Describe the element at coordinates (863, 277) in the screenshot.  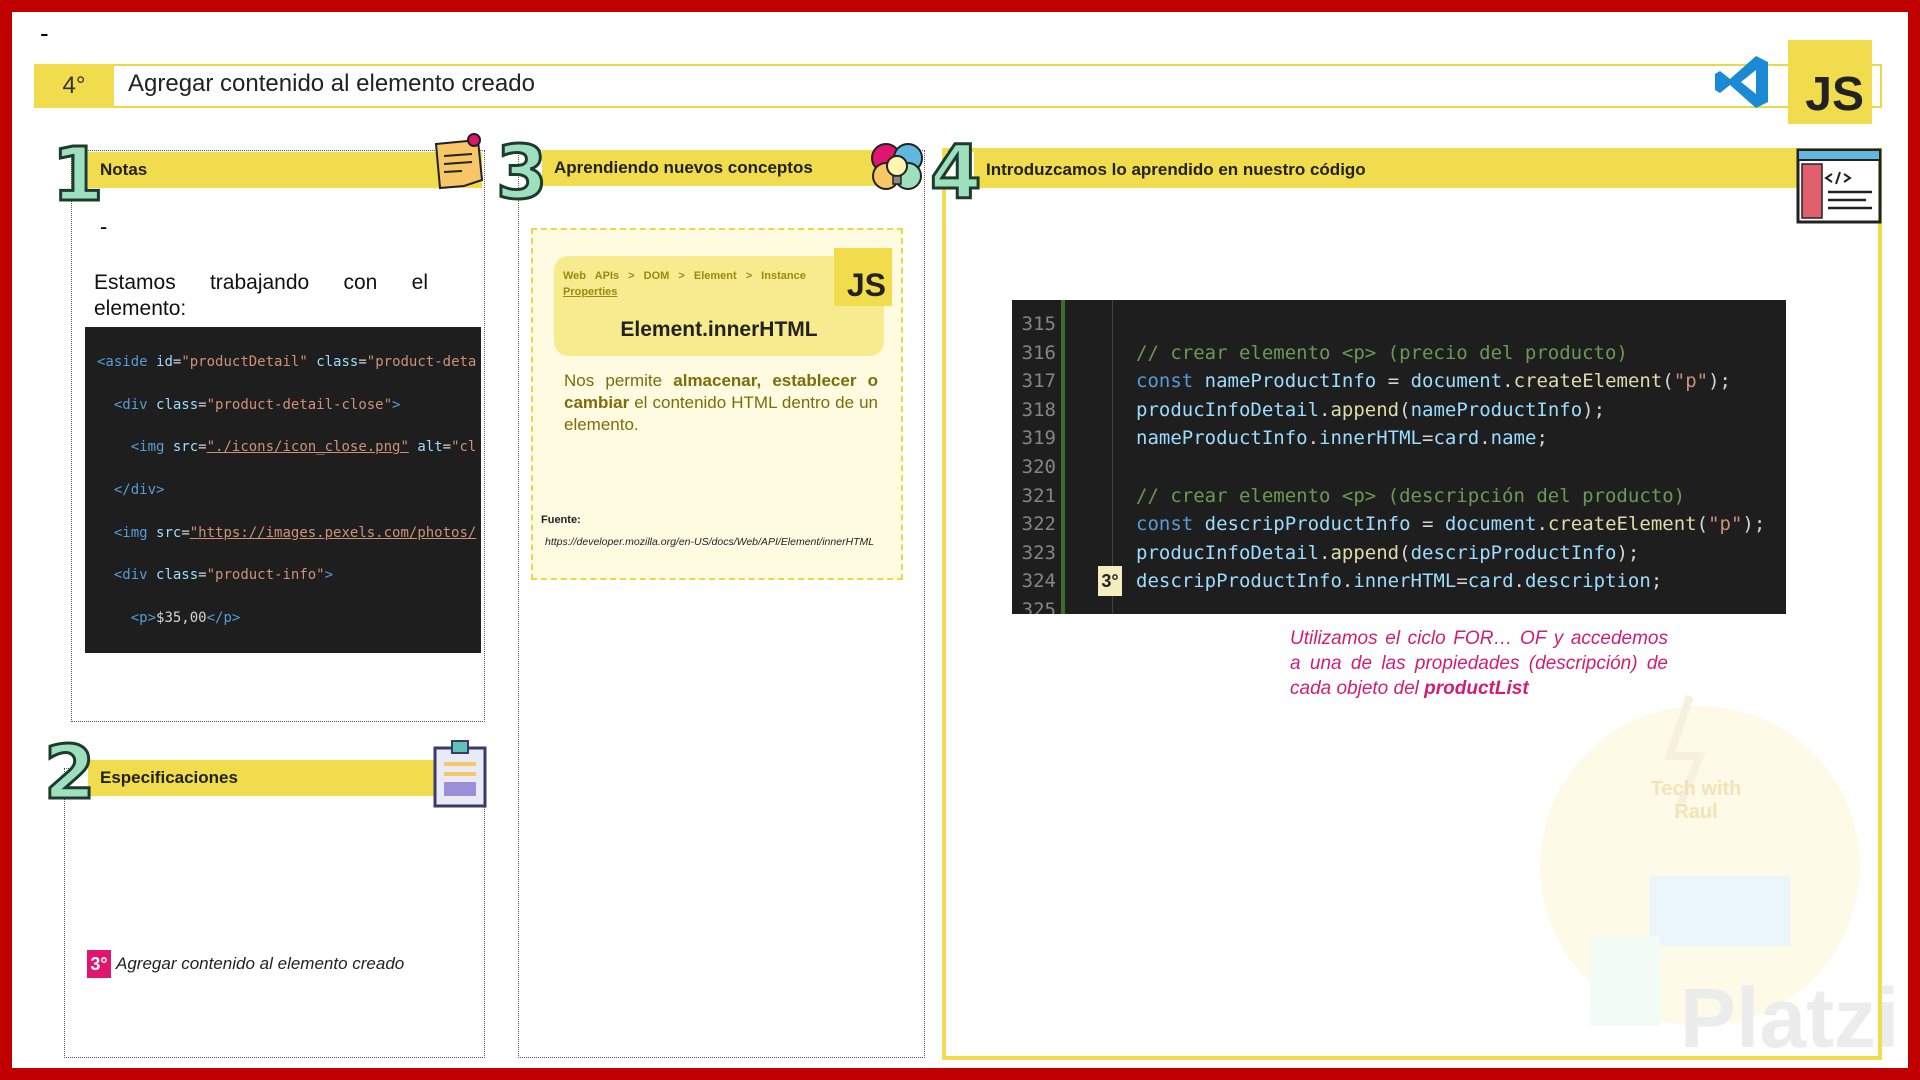
I see `concept-js-logo: JS` at that location.